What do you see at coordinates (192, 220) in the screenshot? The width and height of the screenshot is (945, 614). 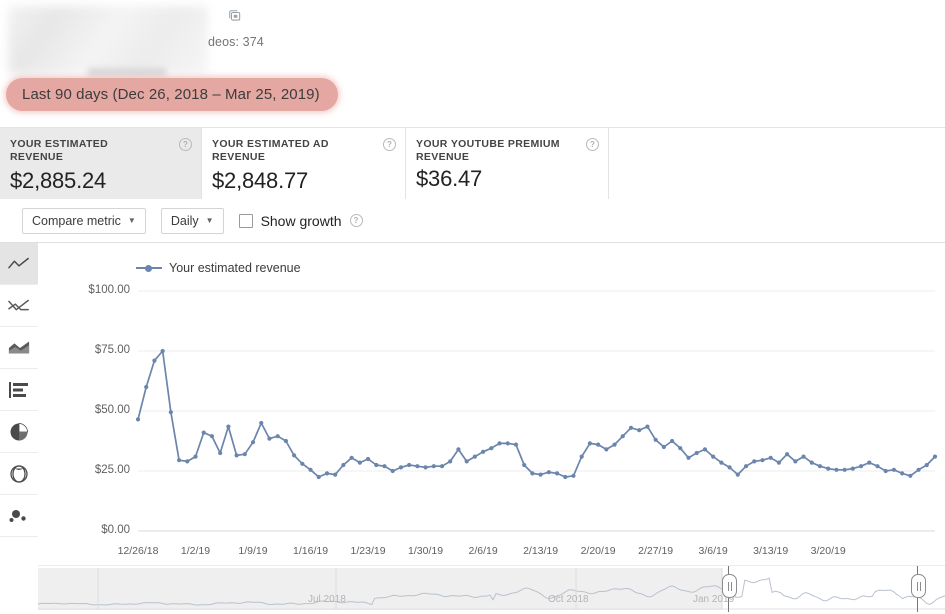 I see `interval-select-button: Daily ▼` at bounding box center [192, 220].